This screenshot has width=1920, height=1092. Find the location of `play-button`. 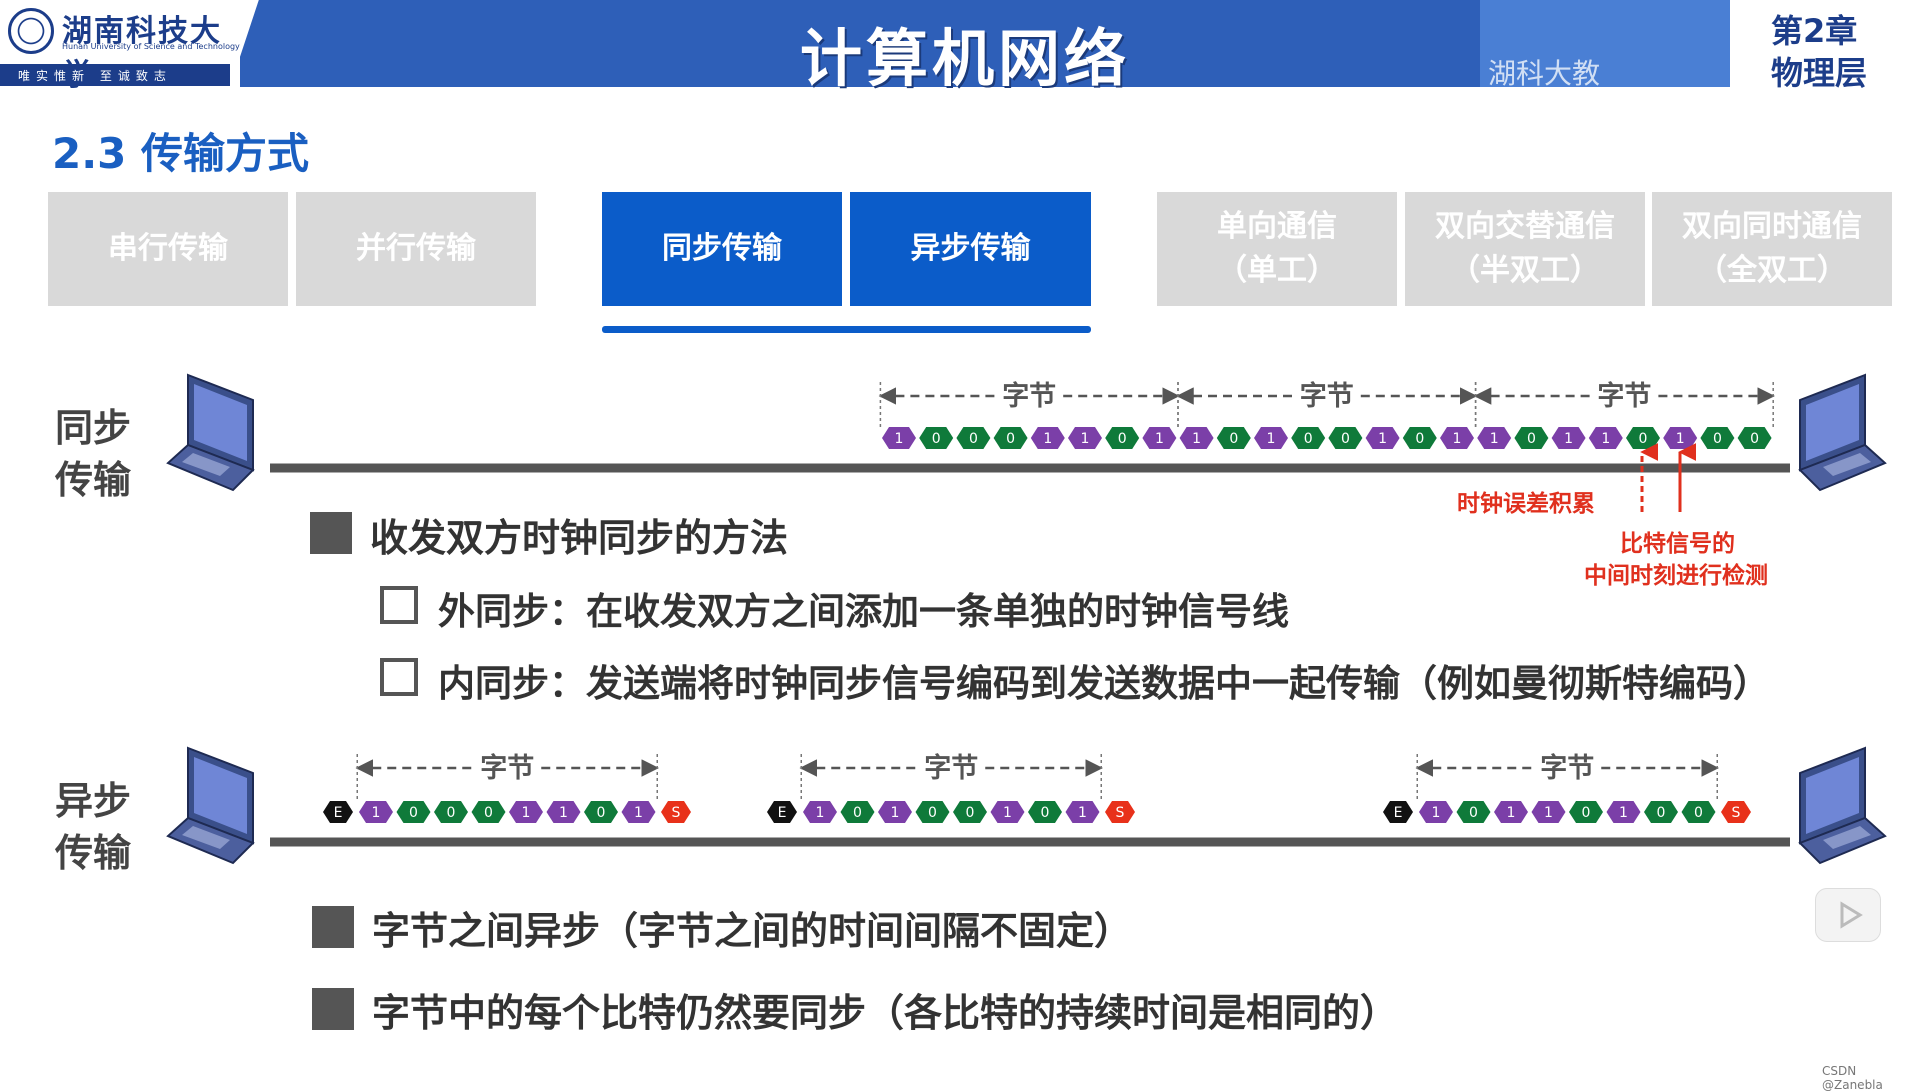

play-button is located at coordinates (1848, 915).